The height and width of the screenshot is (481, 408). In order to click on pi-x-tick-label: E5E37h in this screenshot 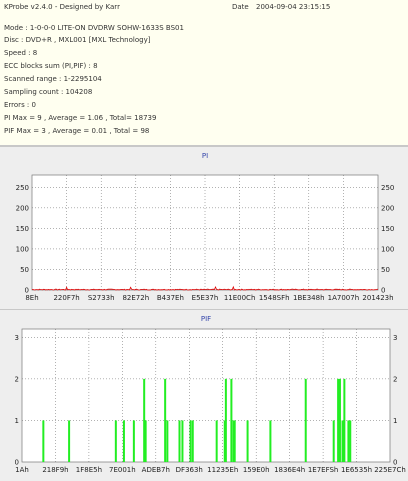, I will do `click(205, 298)`.